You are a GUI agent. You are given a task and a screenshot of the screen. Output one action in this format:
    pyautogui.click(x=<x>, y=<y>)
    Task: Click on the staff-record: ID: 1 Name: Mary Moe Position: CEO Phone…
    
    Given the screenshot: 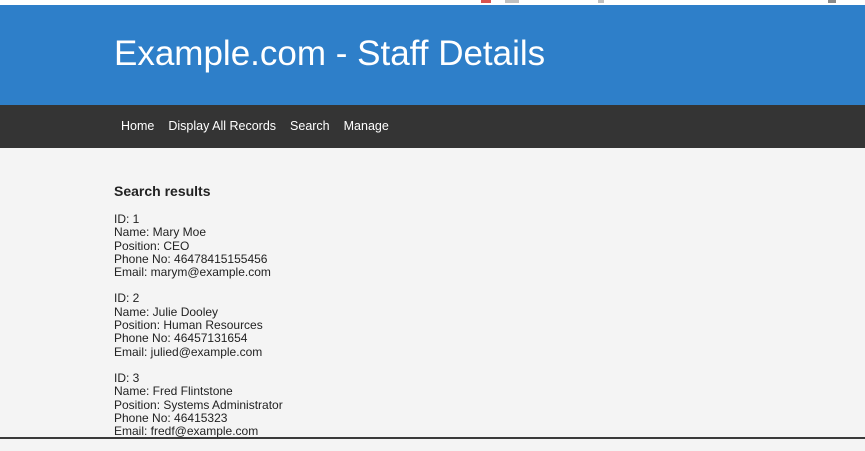 What is the action you would take?
    pyautogui.click(x=464, y=246)
    